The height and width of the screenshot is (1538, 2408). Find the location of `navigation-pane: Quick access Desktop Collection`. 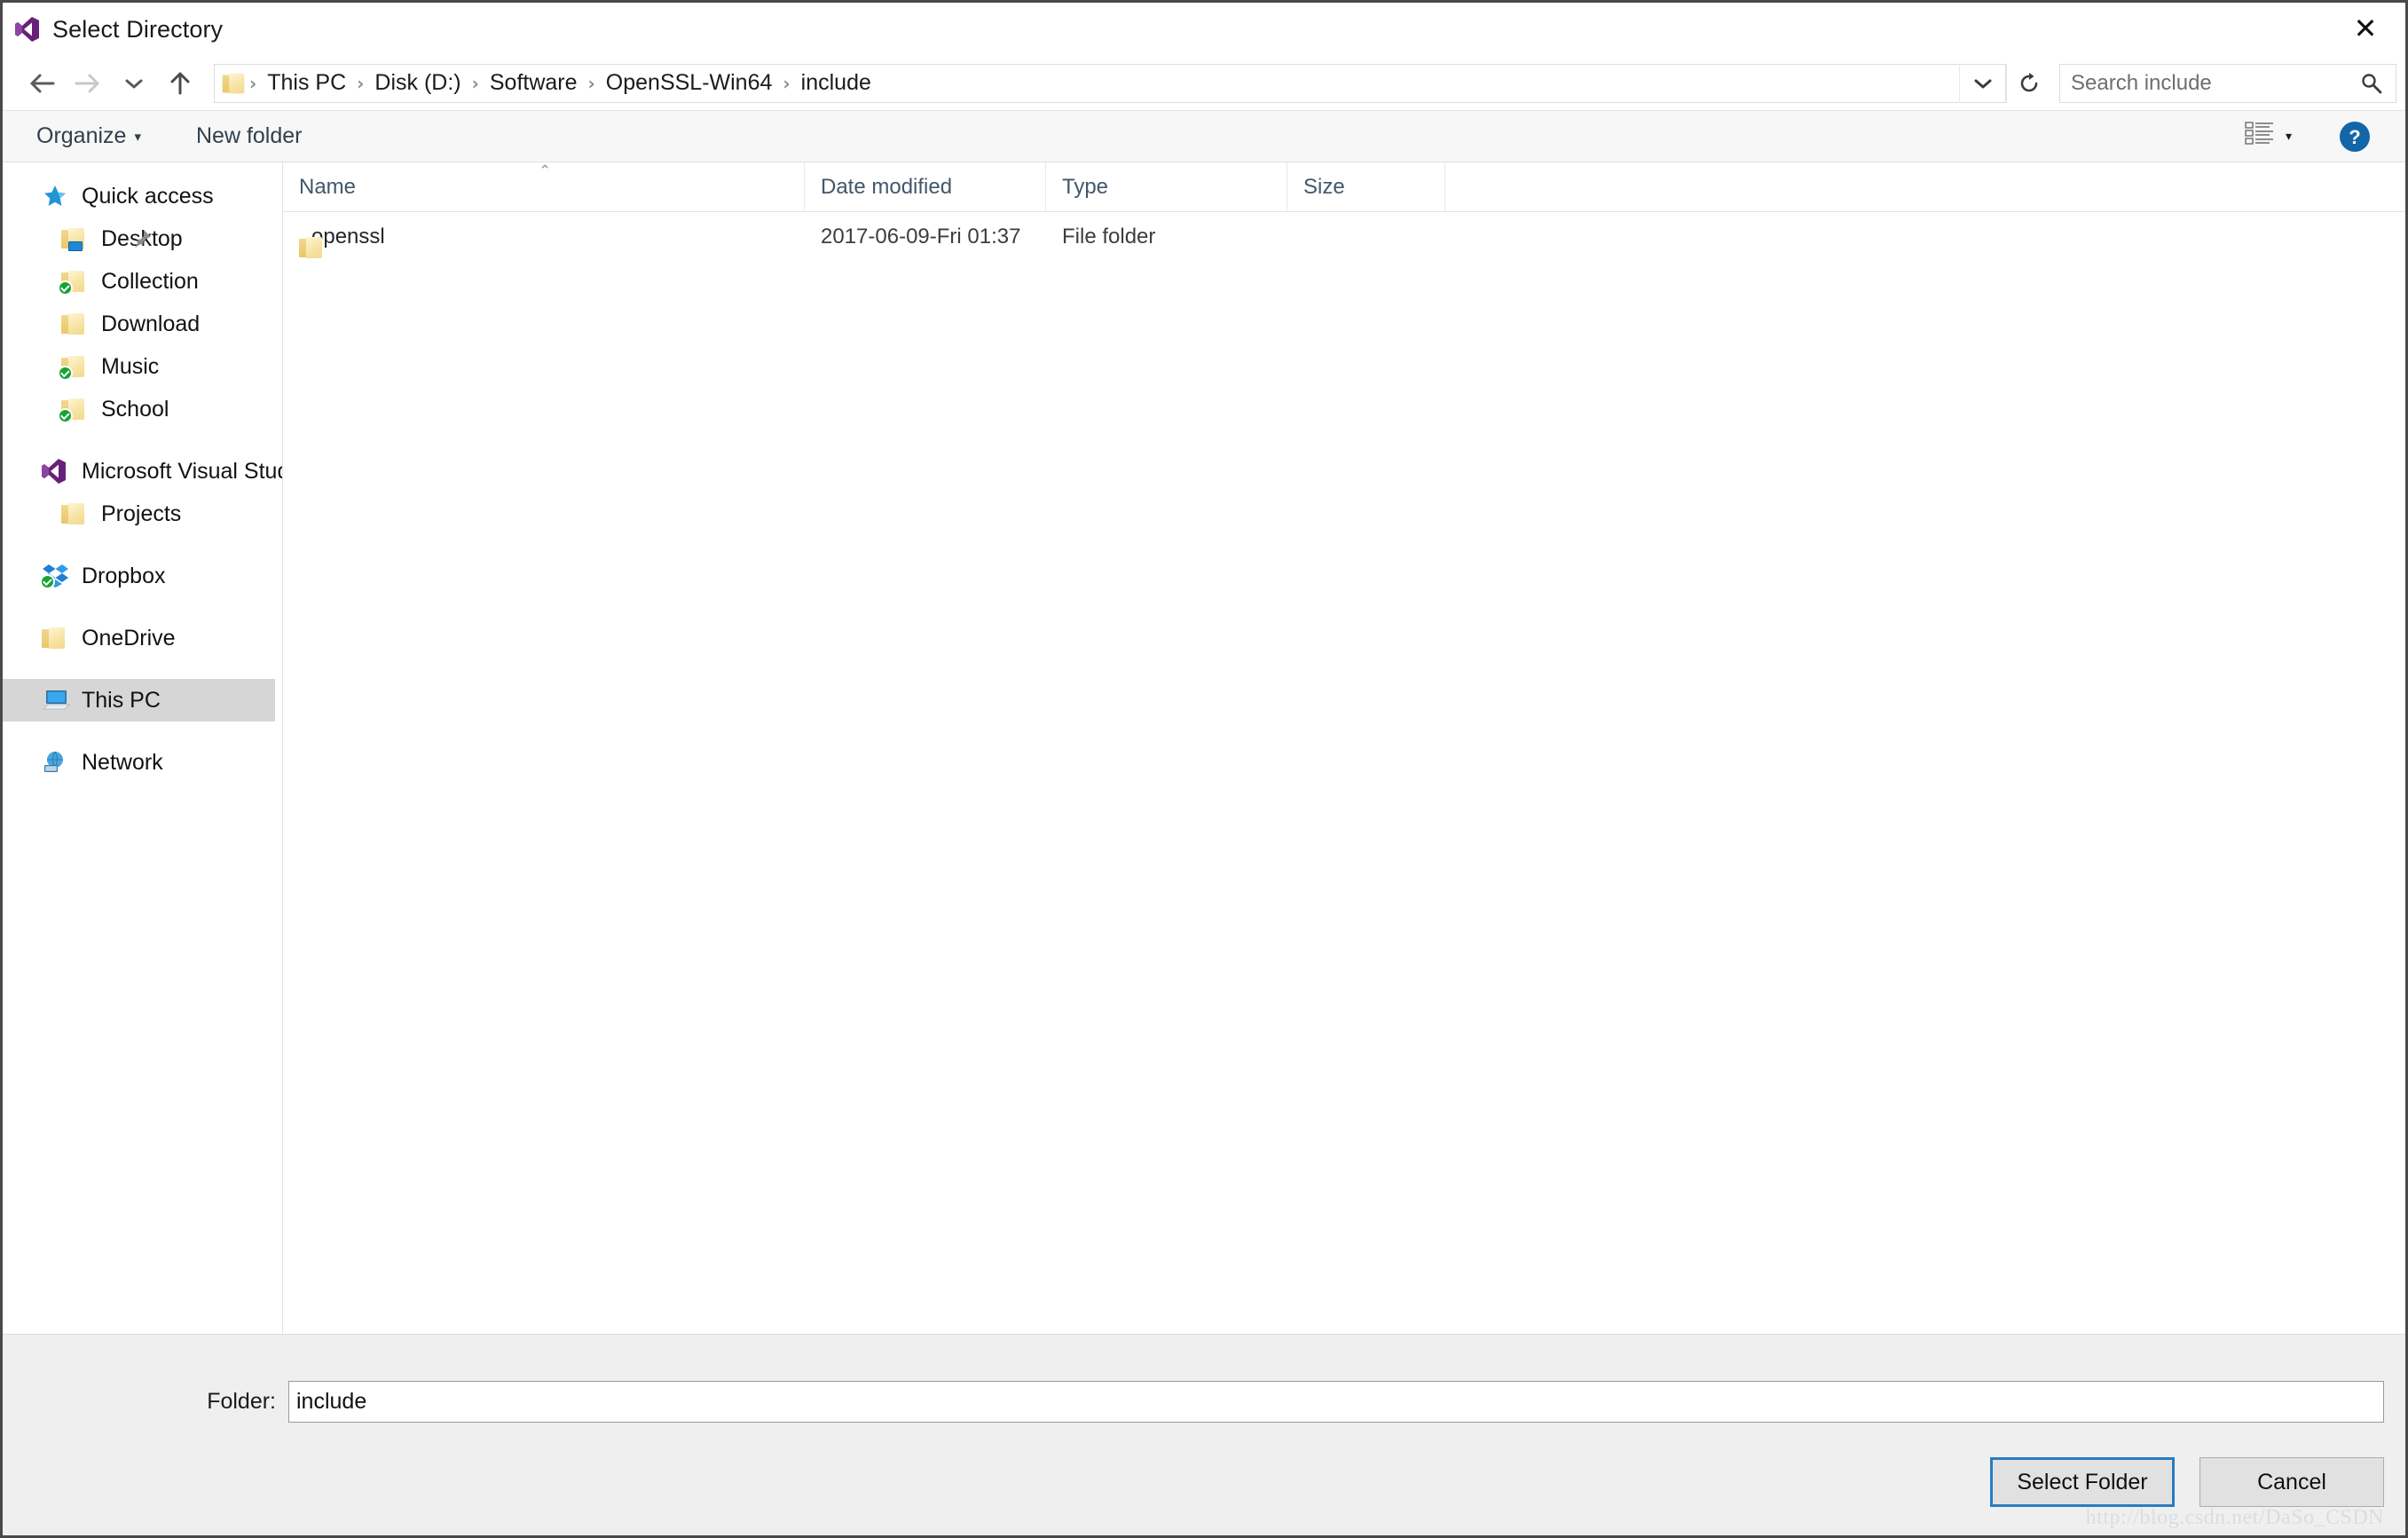

navigation-pane: Quick access Desktop Collection is located at coordinates (143, 748).